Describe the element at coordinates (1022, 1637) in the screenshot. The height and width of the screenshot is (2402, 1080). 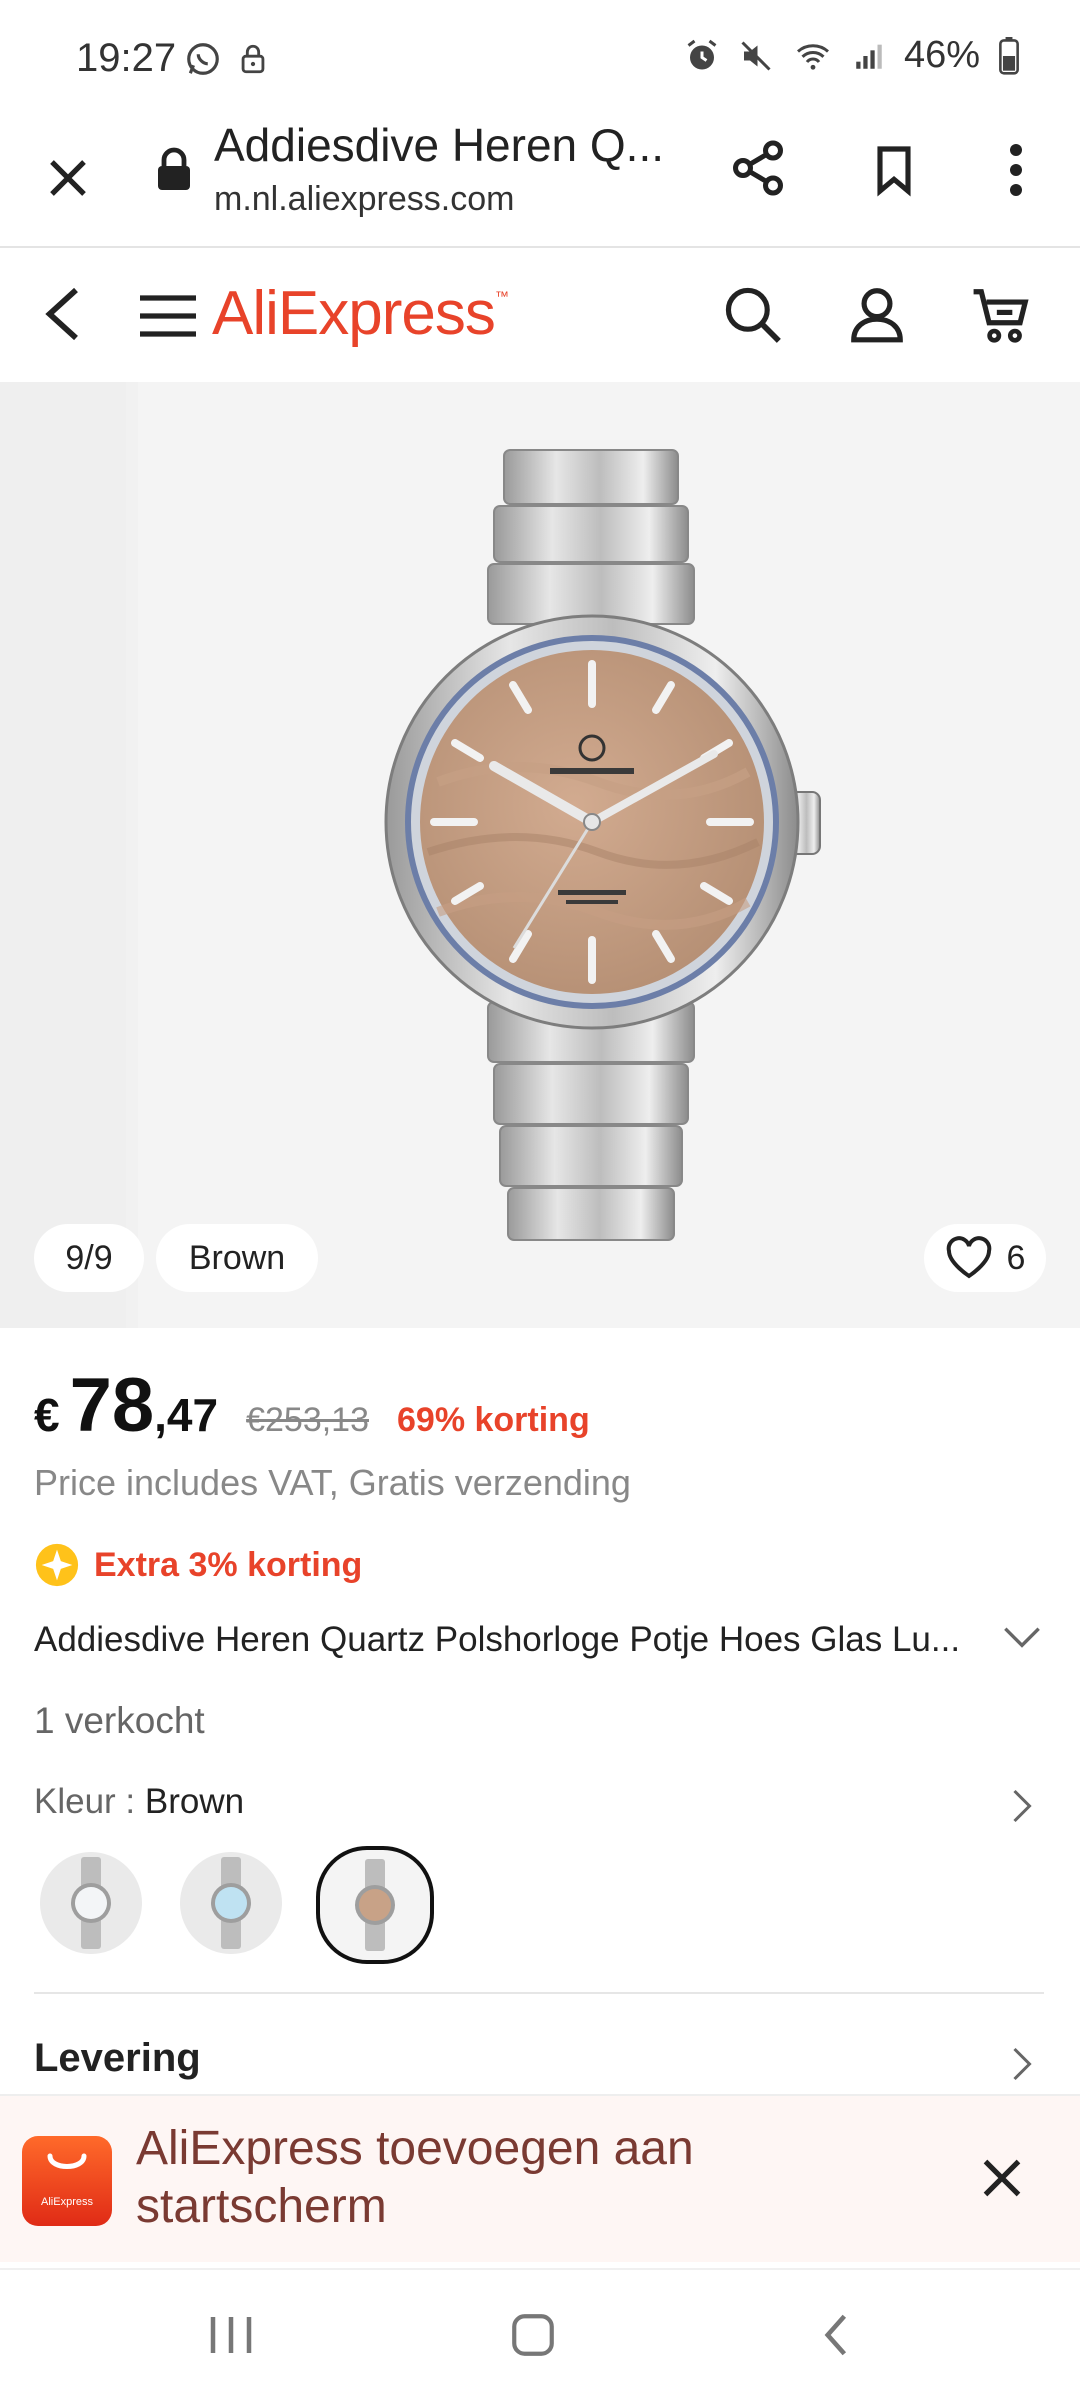
I see `chevron-down-icon` at that location.